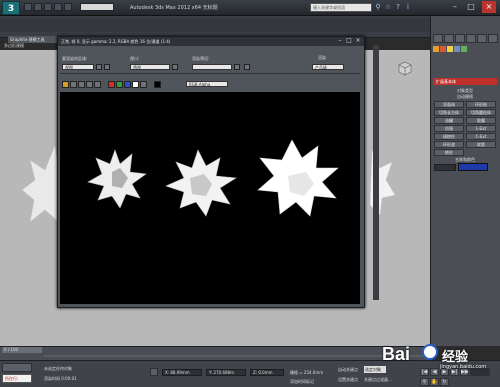  Describe the element at coordinates (358, 41) in the screenshot. I see `render-window-close-button: ×` at that location.